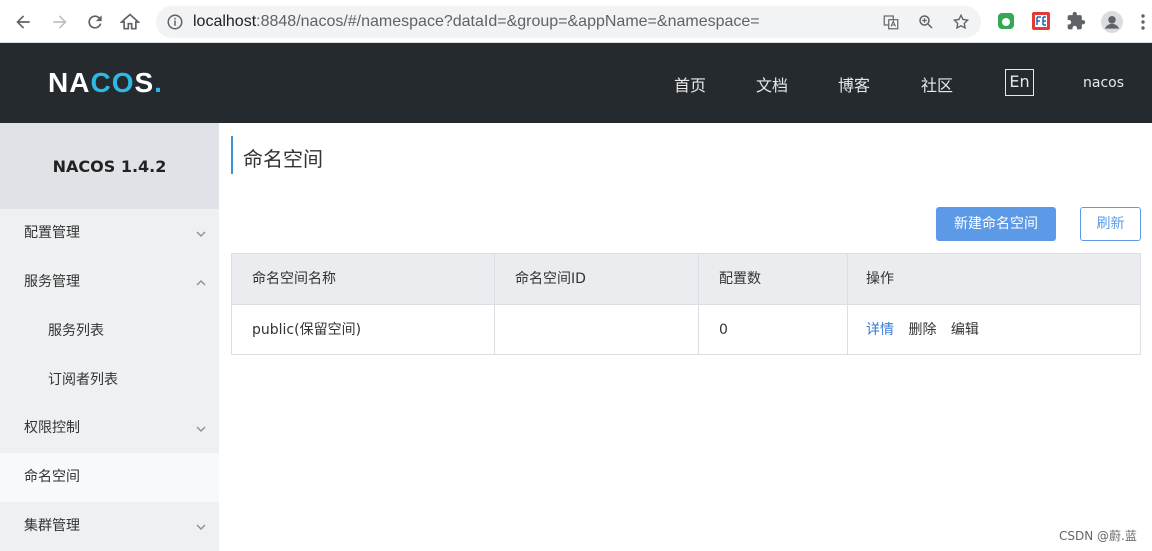  Describe the element at coordinates (854, 84) in the screenshot. I see `nav-blog: 博客` at that location.